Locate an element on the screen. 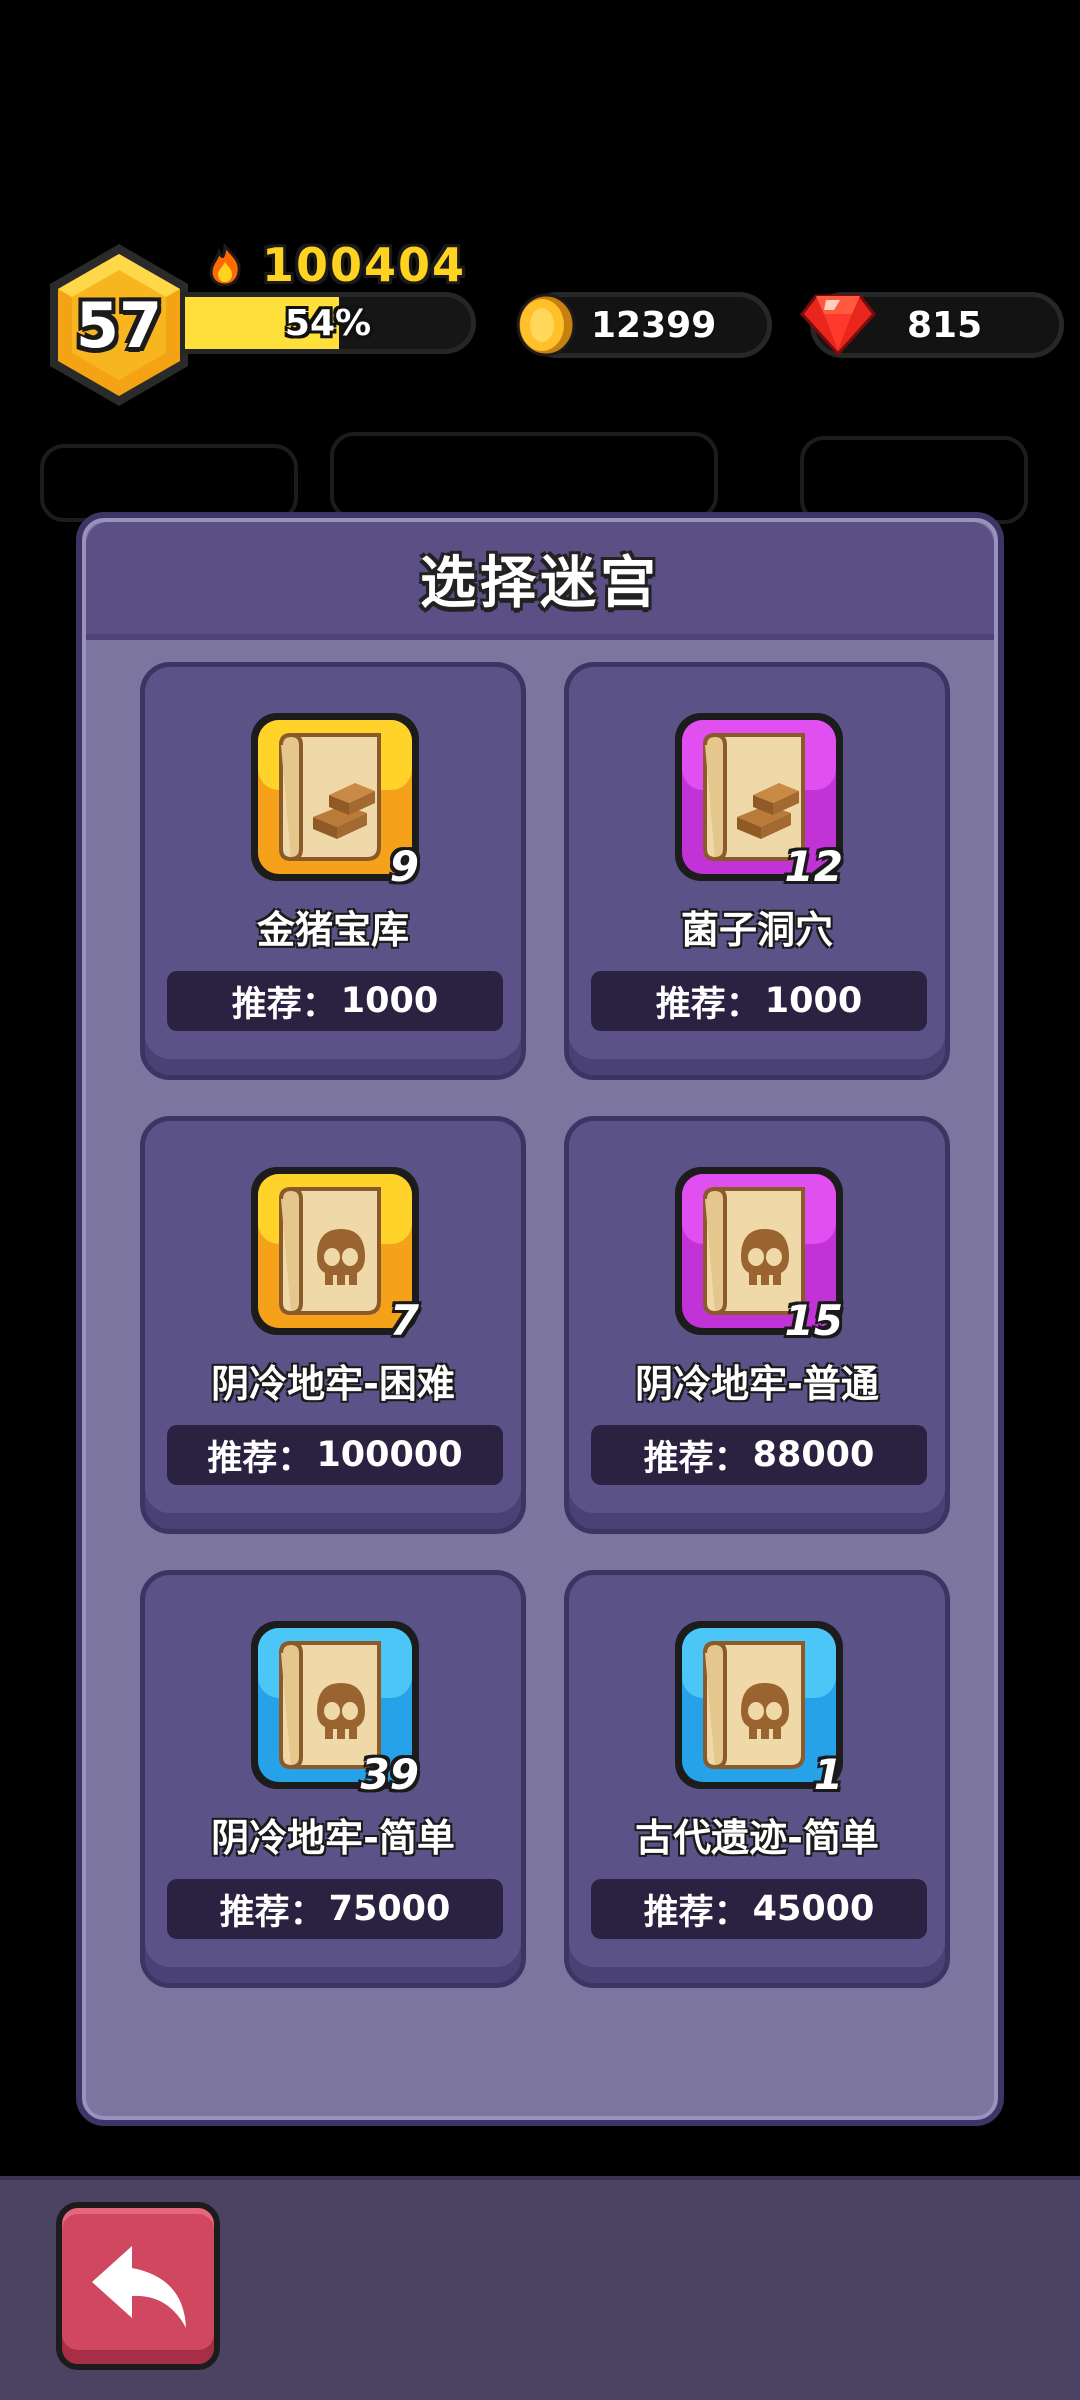 The width and height of the screenshot is (1080, 2400). recommended-power: 推荐： 45000 is located at coordinates (759, 1909).